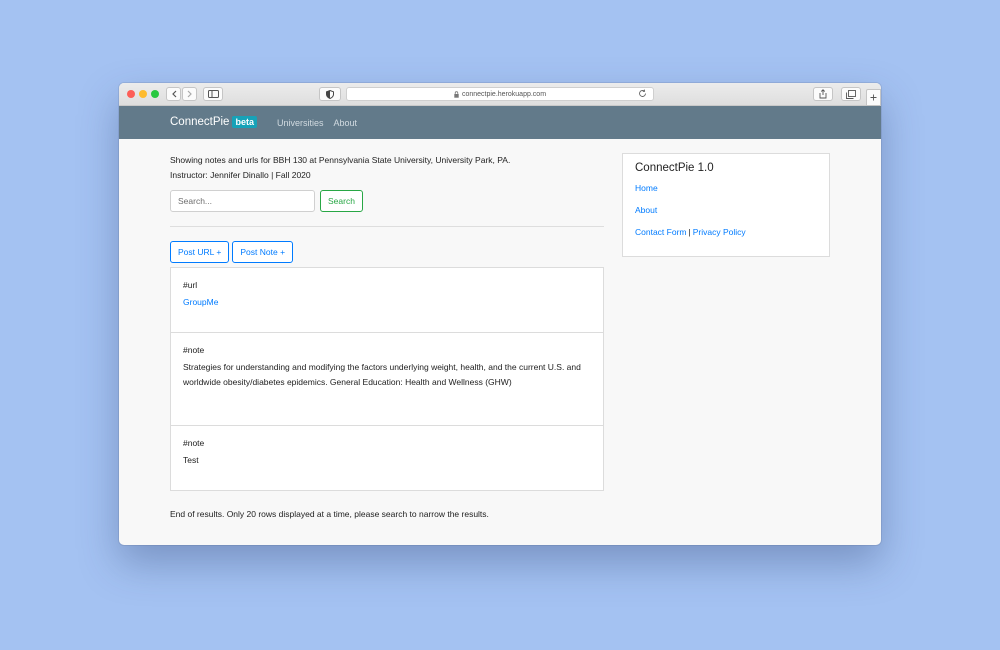 The height and width of the screenshot is (650, 1000). I want to click on maximize-window-button, so click(155, 94).